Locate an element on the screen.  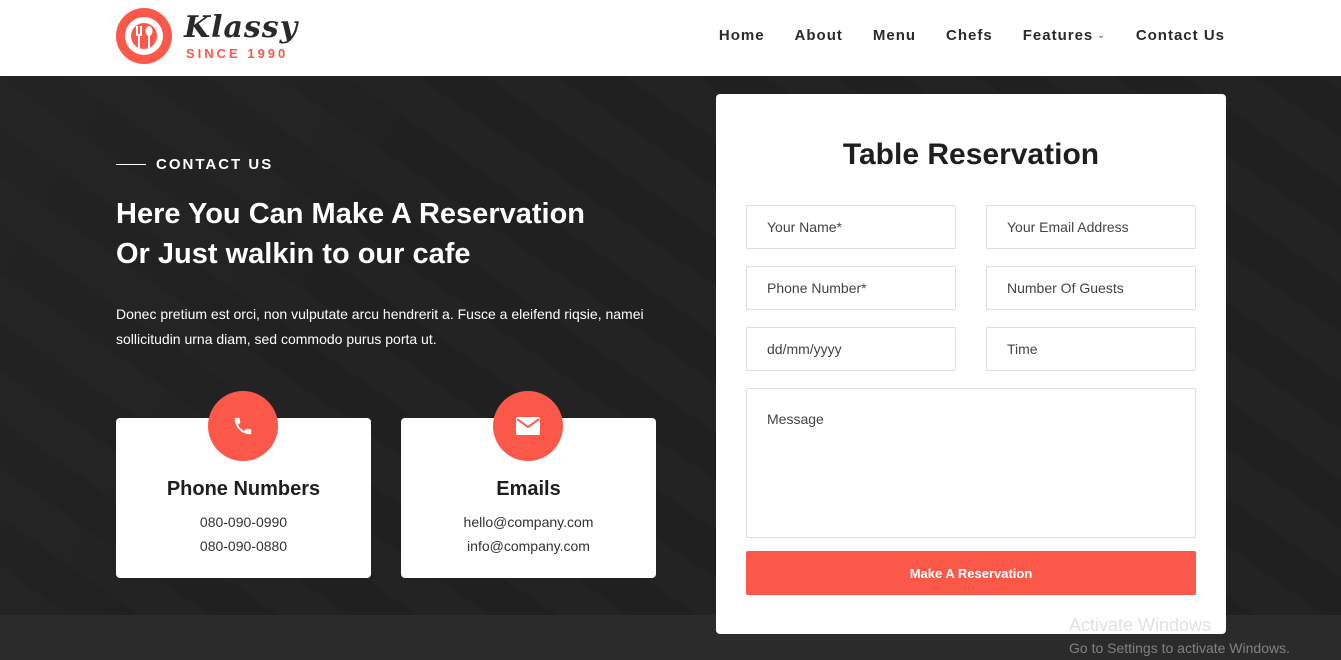
email-card-title: Emails is located at coordinates (528, 489).